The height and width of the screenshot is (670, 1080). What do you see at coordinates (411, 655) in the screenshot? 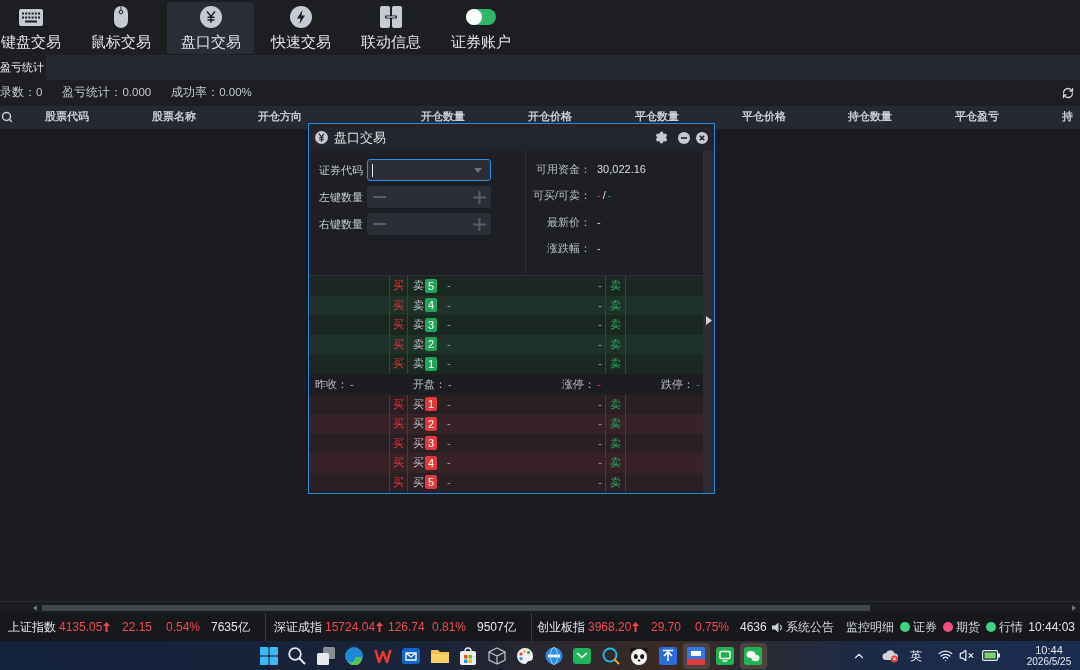
I see `envelope-tile-icon` at bounding box center [411, 655].